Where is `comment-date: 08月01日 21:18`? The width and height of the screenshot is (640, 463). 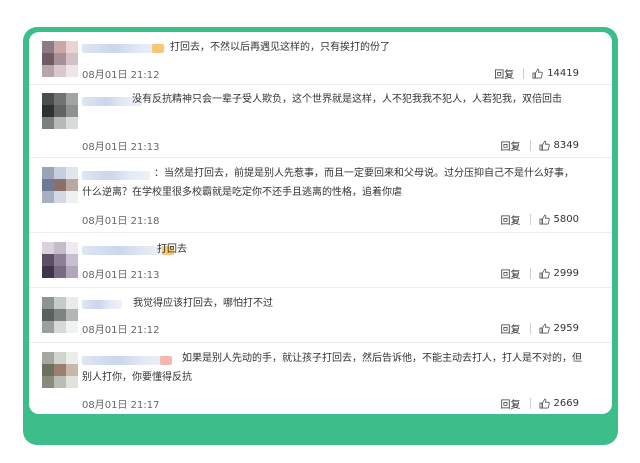
comment-date: 08月01日 21:18 is located at coordinates (121, 221).